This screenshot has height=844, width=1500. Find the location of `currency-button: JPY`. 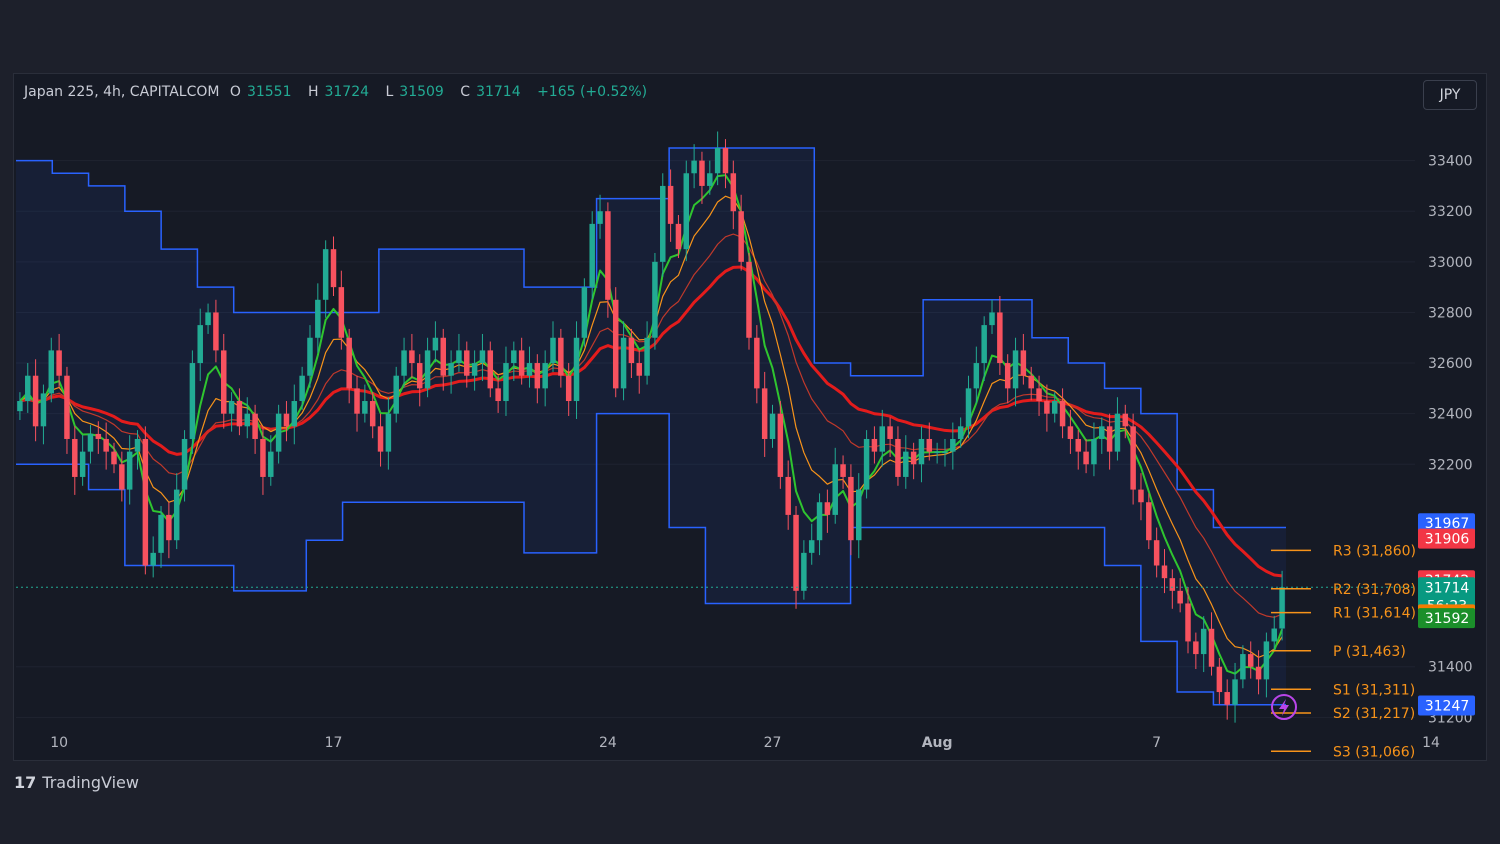

currency-button: JPY is located at coordinates (1450, 95).